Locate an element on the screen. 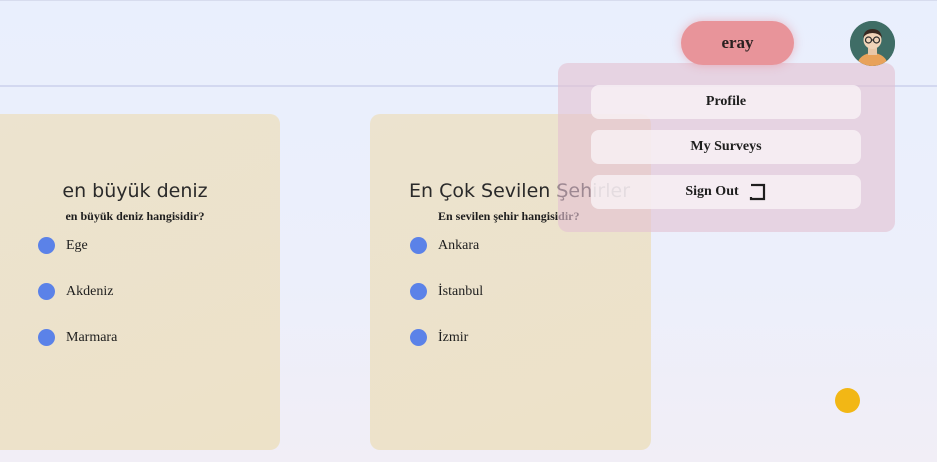 The height and width of the screenshot is (462, 937). menu-item-sign-out: Sign Out is located at coordinates (726, 192).